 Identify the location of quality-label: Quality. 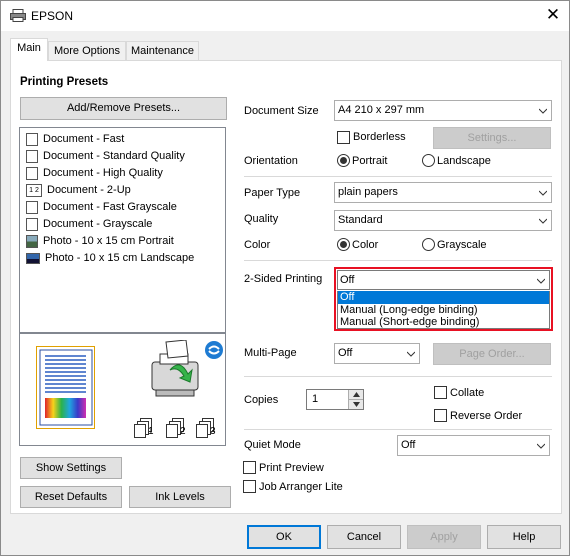
(261, 219).